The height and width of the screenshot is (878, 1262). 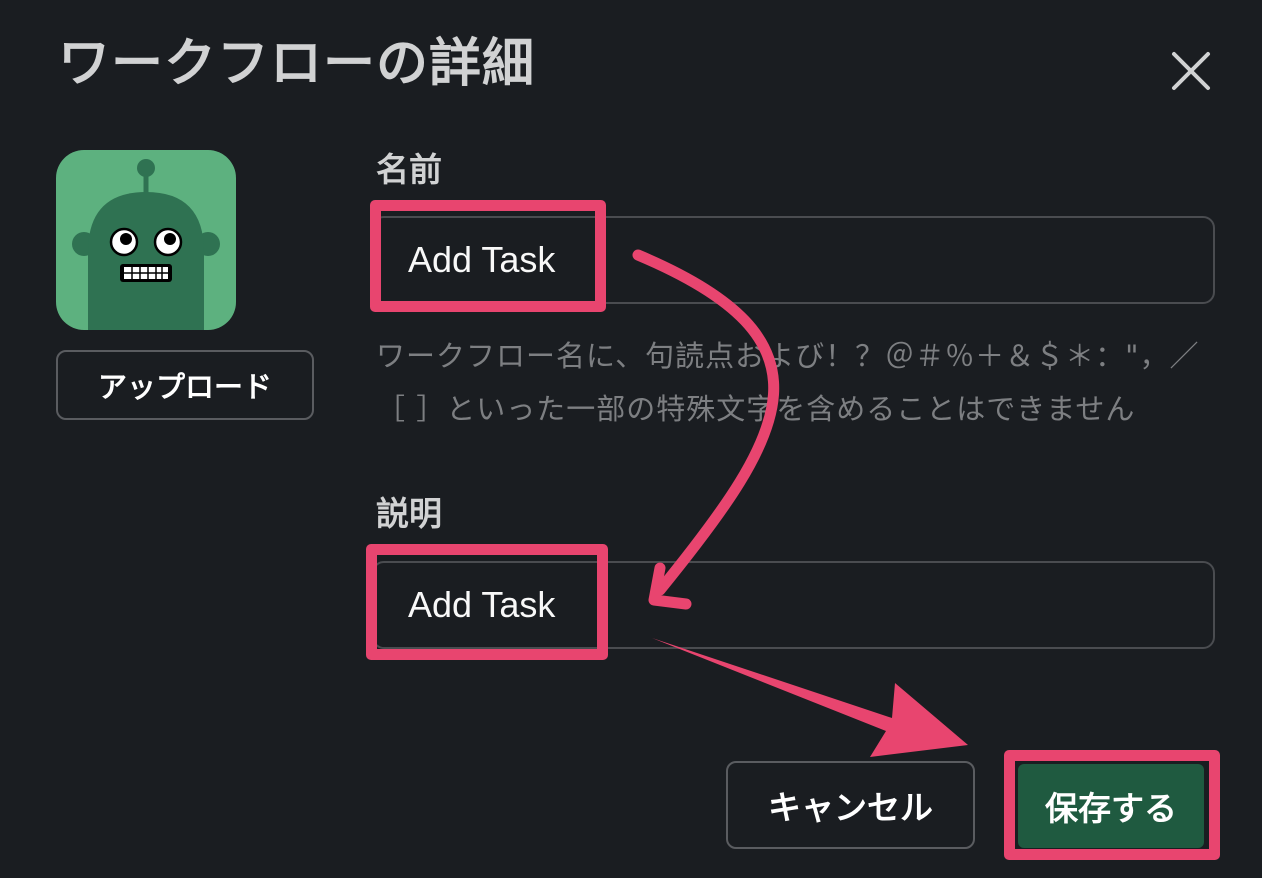 I want to click on workflow-avatar, so click(x=146, y=240).